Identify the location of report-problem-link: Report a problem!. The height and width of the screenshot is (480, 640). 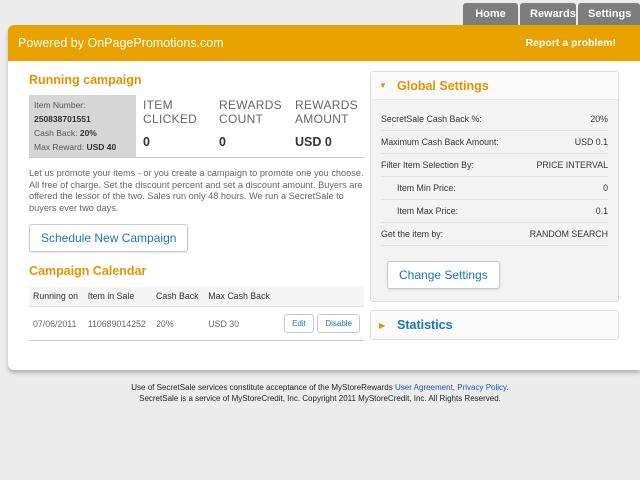
(571, 43).